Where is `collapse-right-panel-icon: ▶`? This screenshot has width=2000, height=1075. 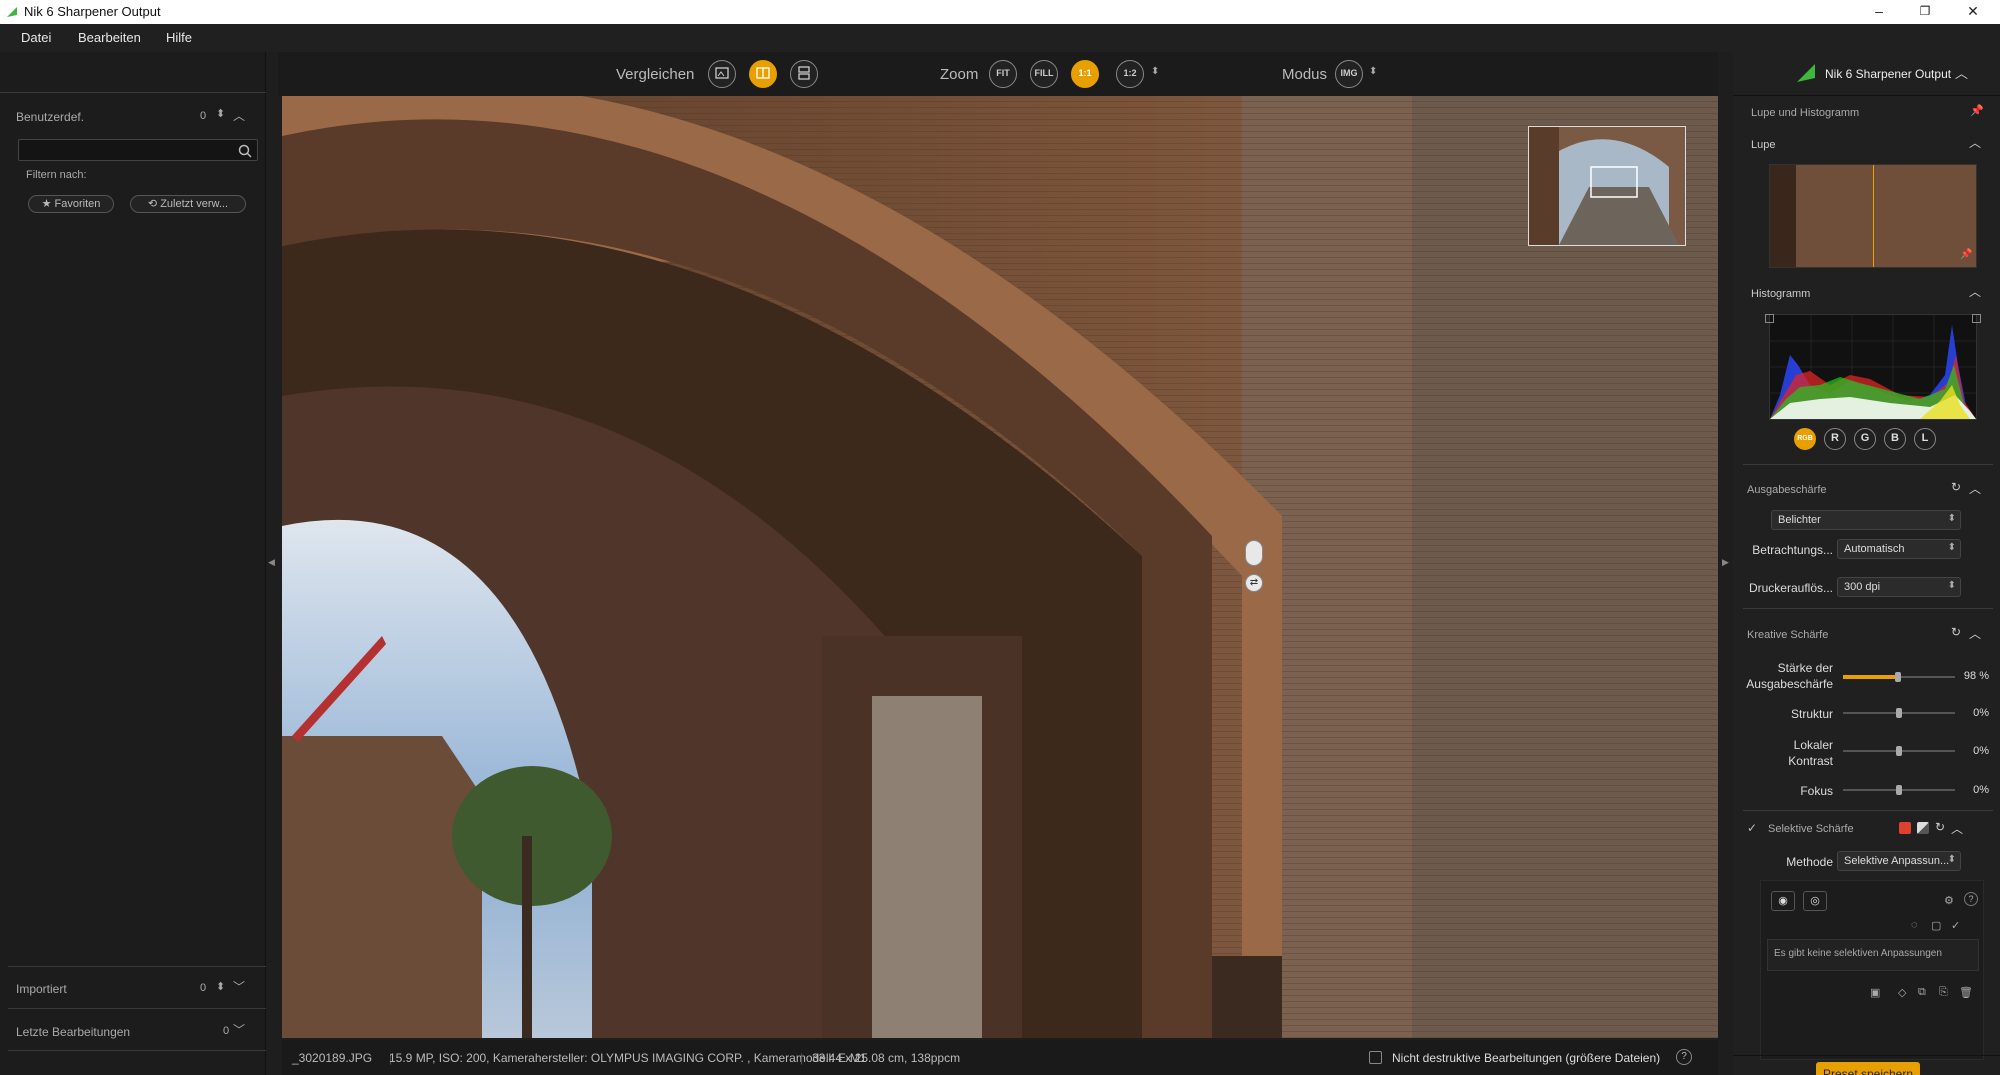
collapse-right-panel-icon: ▶ is located at coordinates (1725, 562).